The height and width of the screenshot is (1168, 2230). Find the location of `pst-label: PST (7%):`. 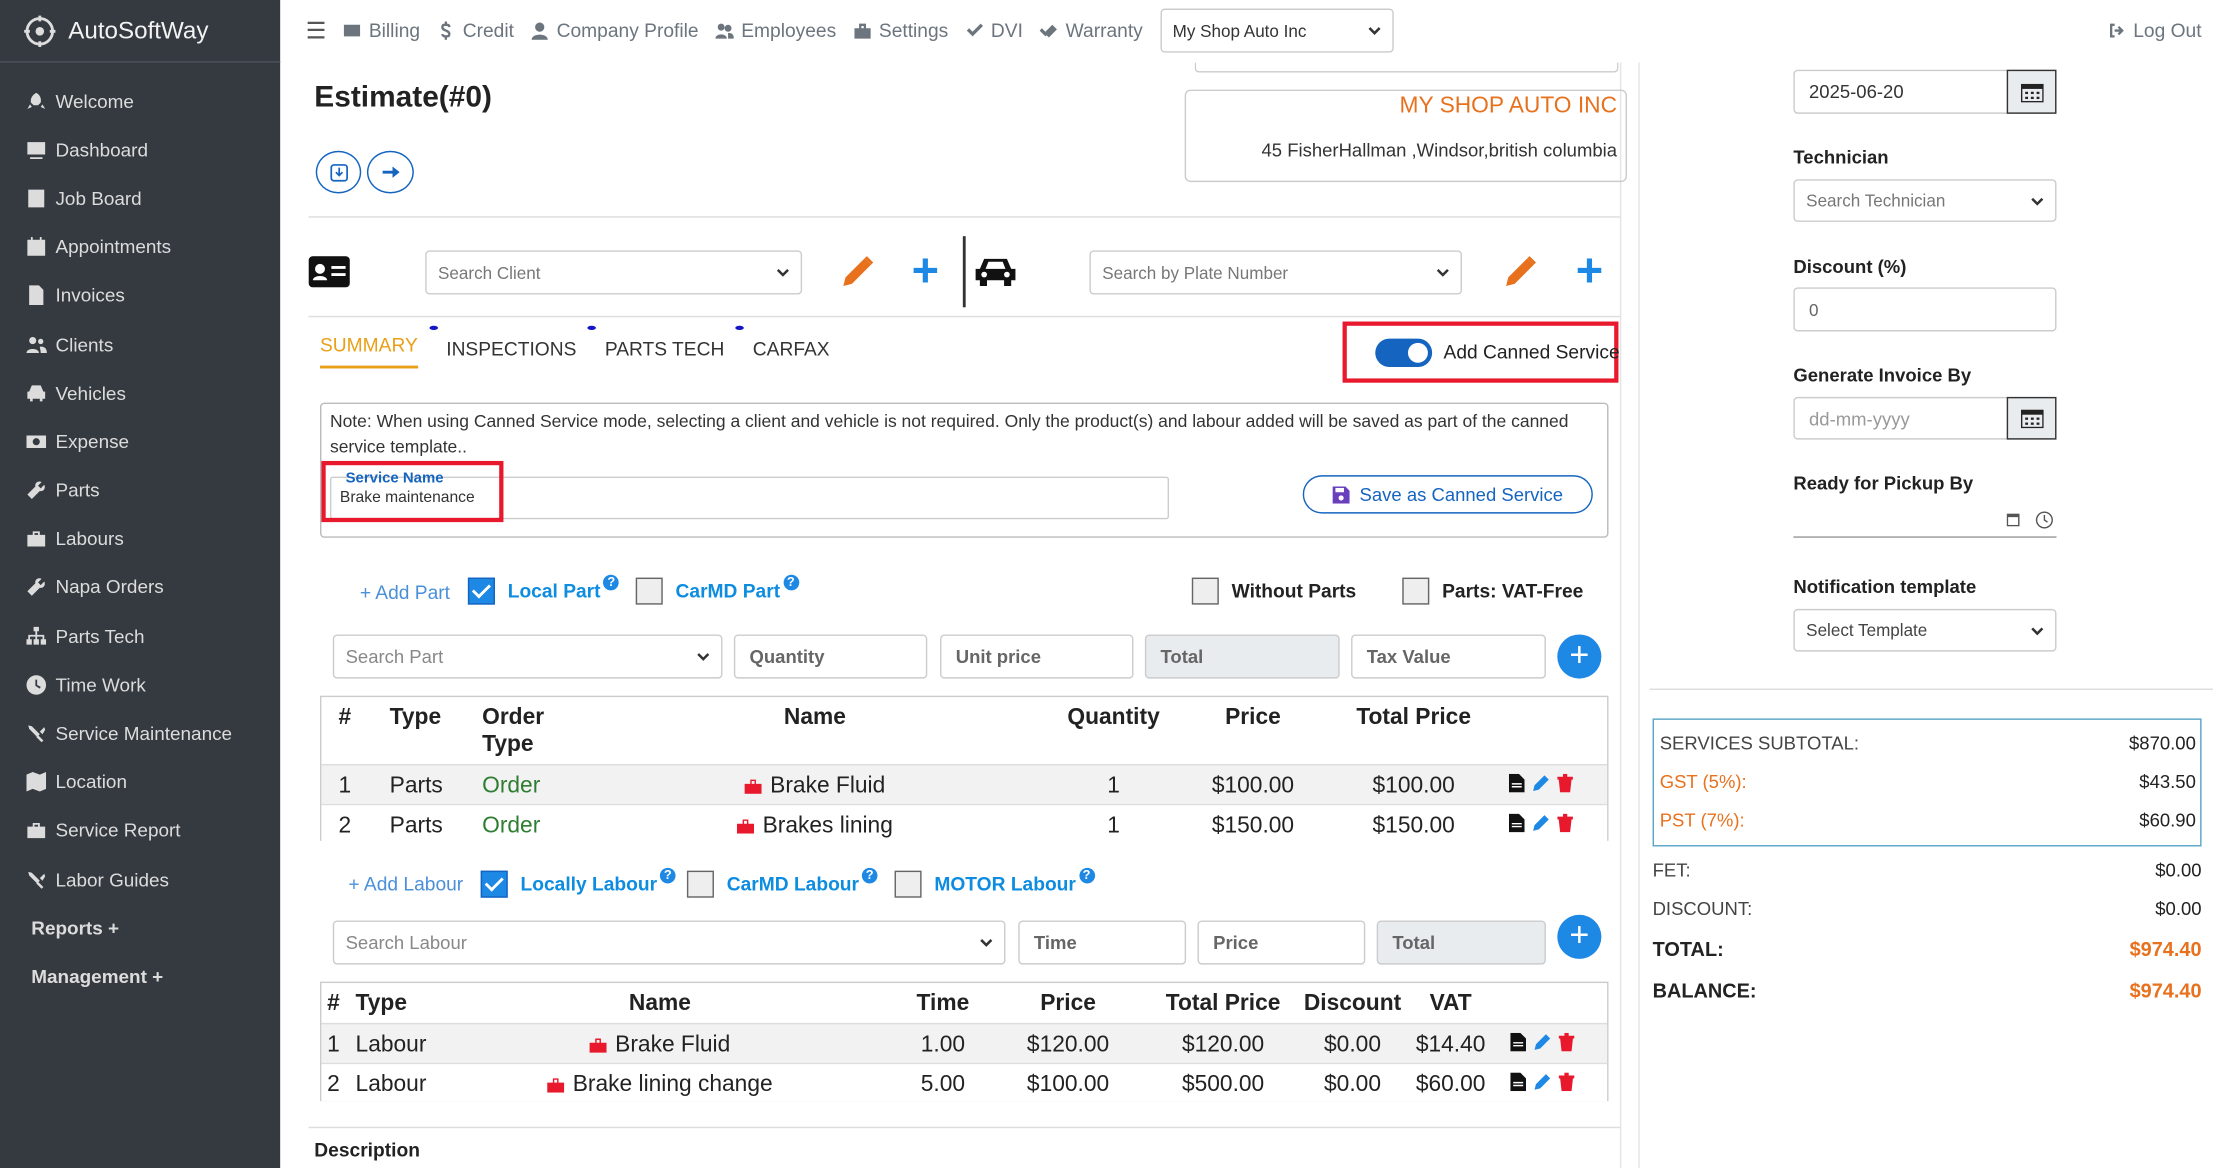

pst-label: PST (7%): is located at coordinates (1702, 820).